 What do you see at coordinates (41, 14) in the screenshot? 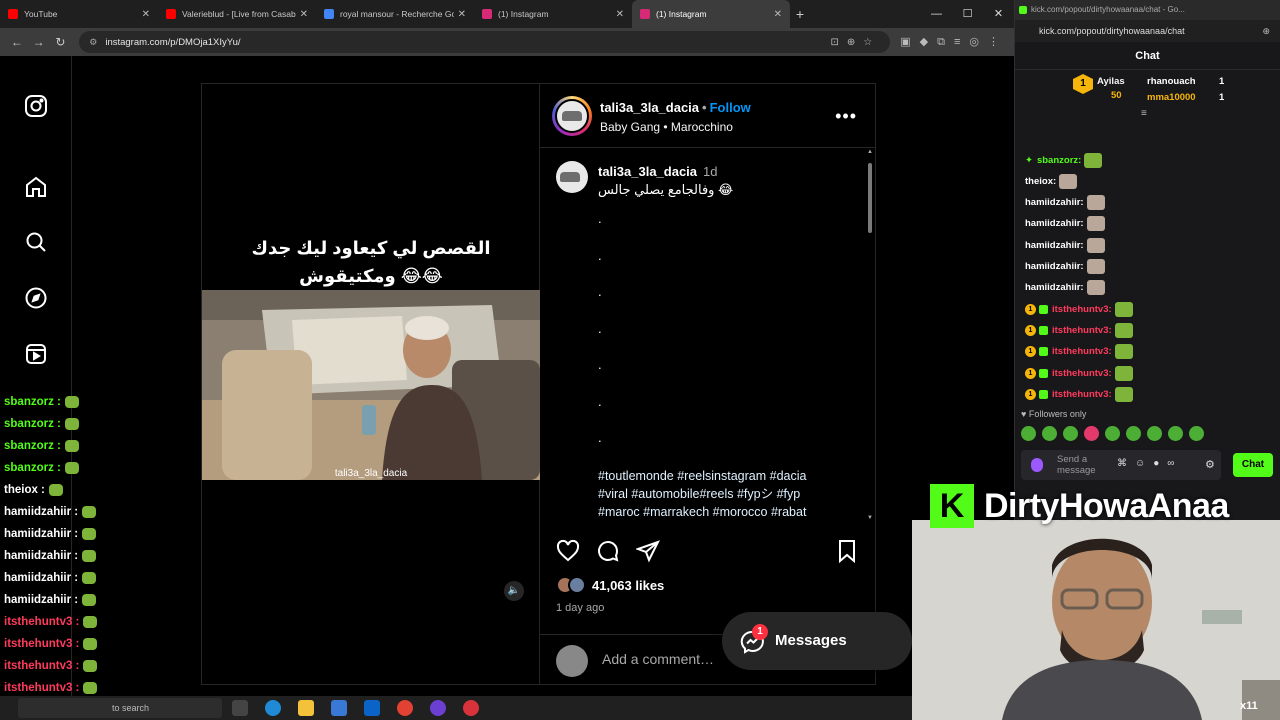
I see `tab-title: YouTube` at bounding box center [41, 14].